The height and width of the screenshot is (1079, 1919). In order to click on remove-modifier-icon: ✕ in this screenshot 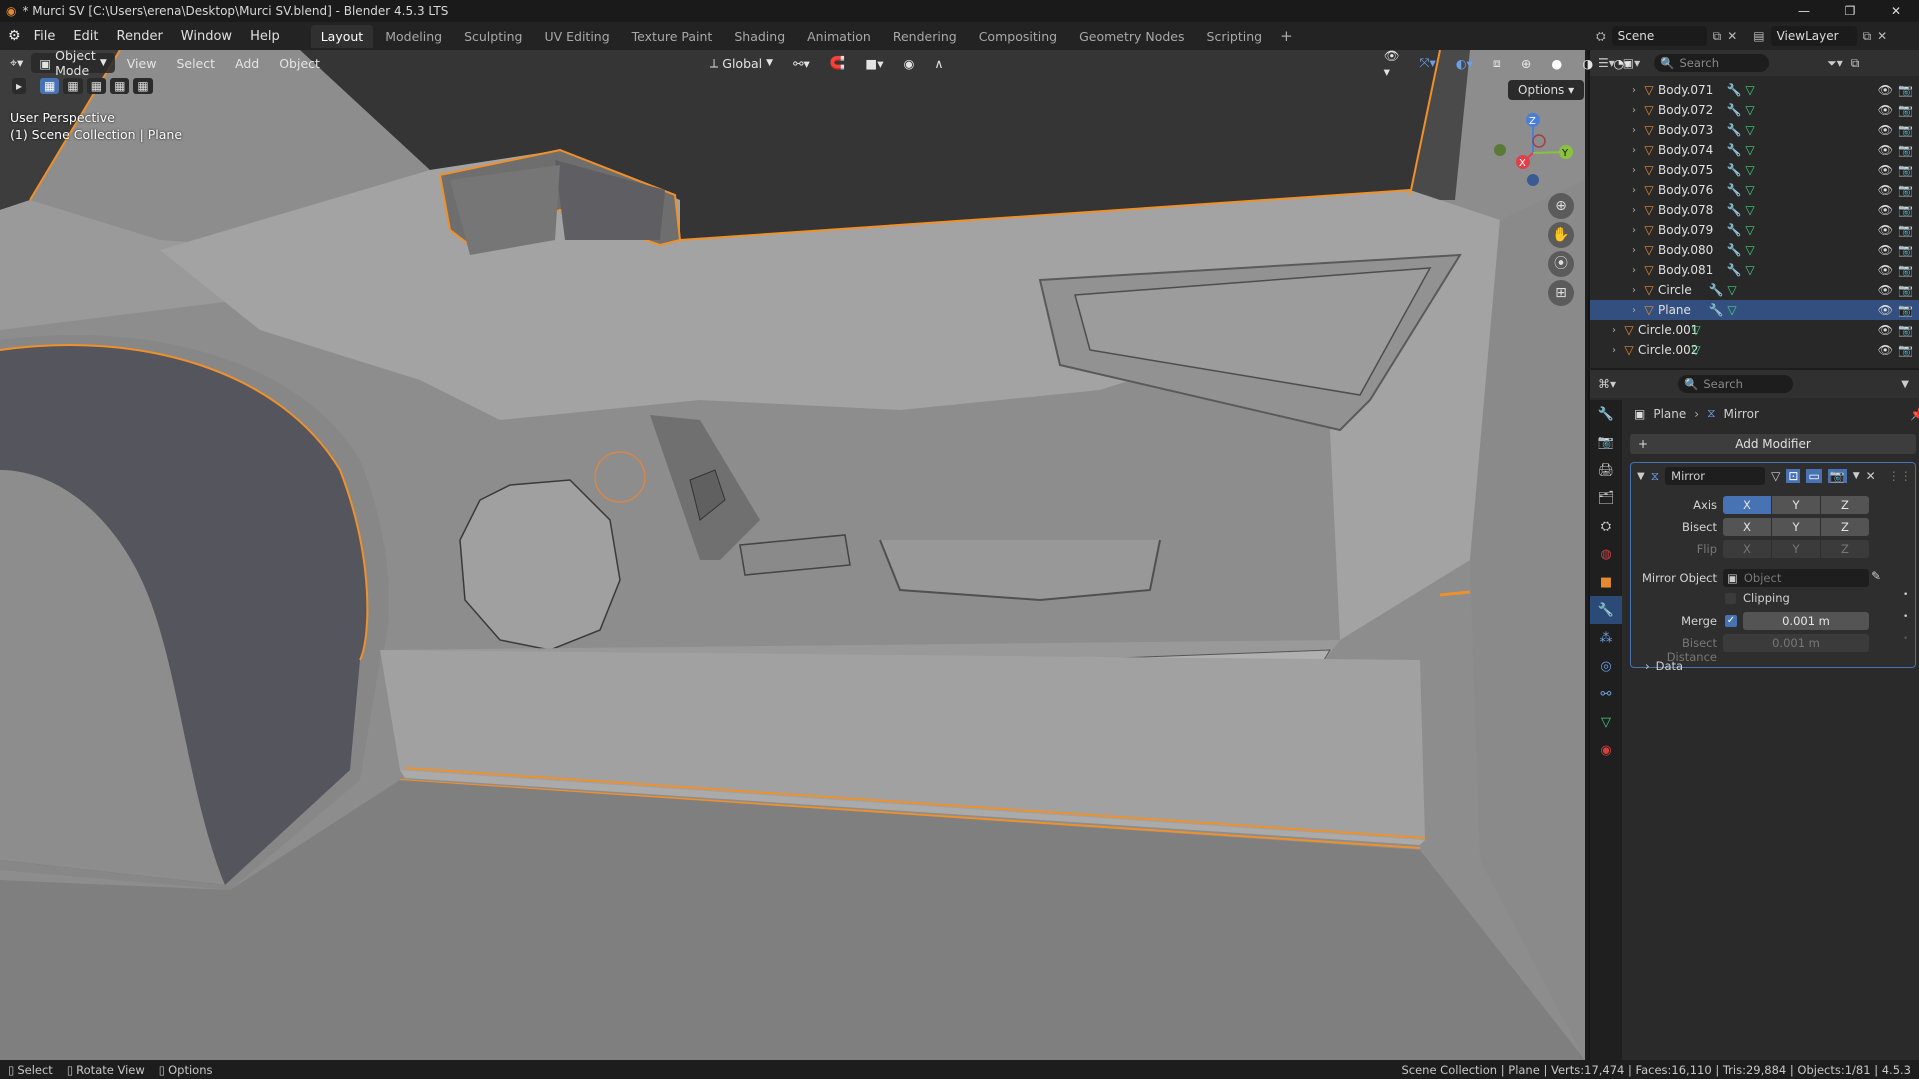, I will do `click(1871, 476)`.